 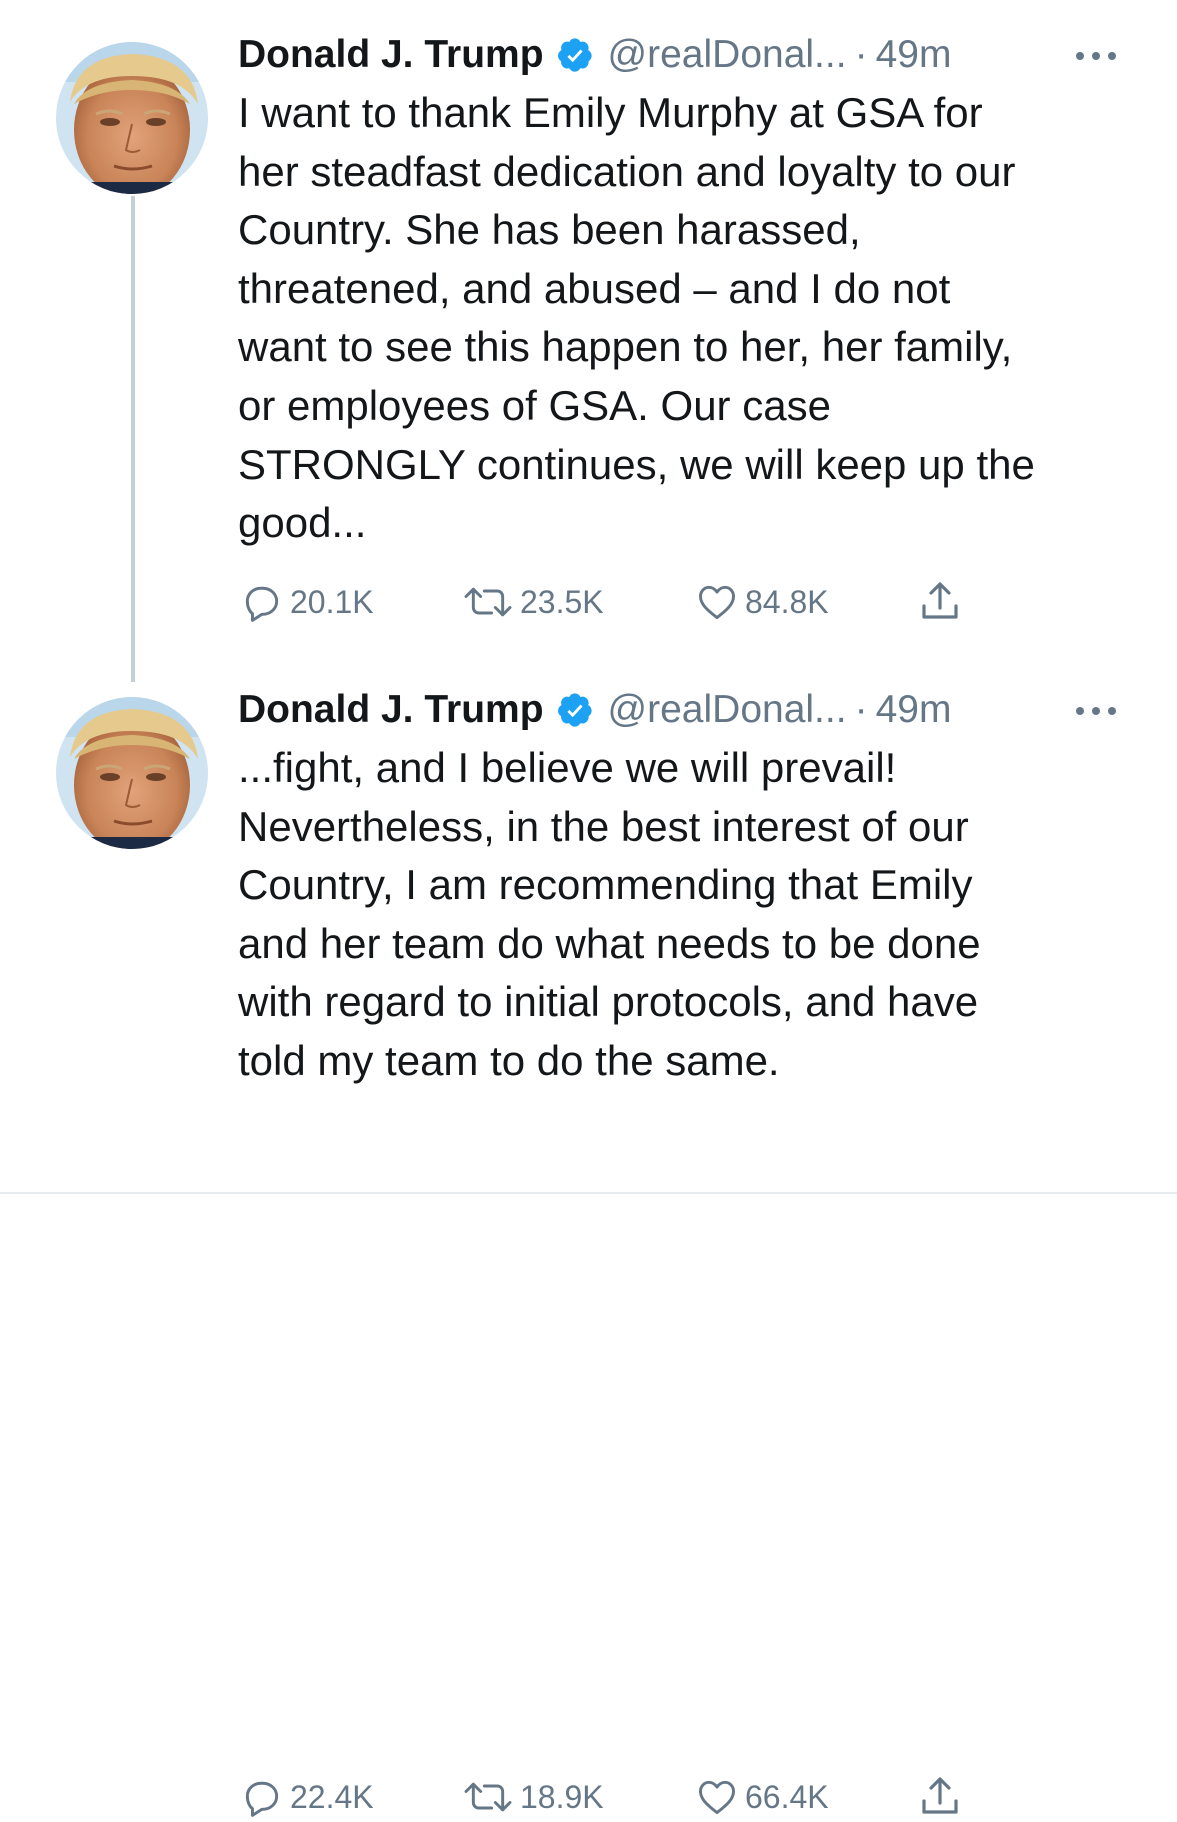 What do you see at coordinates (588, 1193) in the screenshot?
I see `divider` at bounding box center [588, 1193].